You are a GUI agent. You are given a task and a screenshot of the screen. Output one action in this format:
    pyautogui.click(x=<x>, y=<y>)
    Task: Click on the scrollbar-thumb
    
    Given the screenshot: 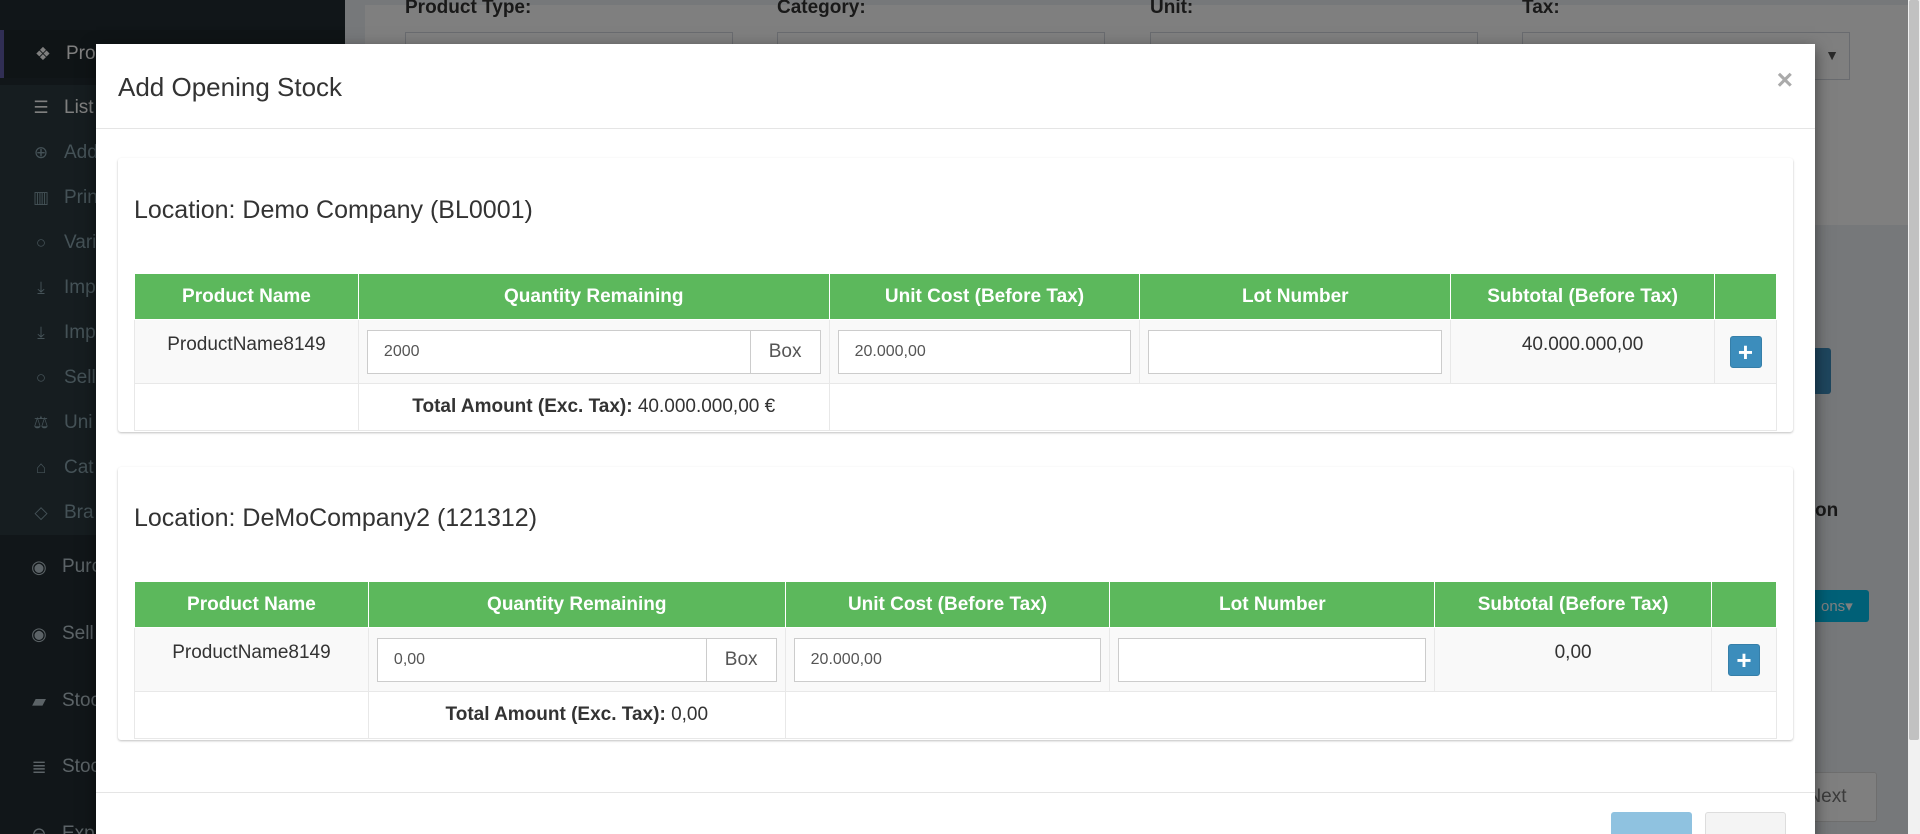 What is the action you would take?
    pyautogui.click(x=1914, y=370)
    